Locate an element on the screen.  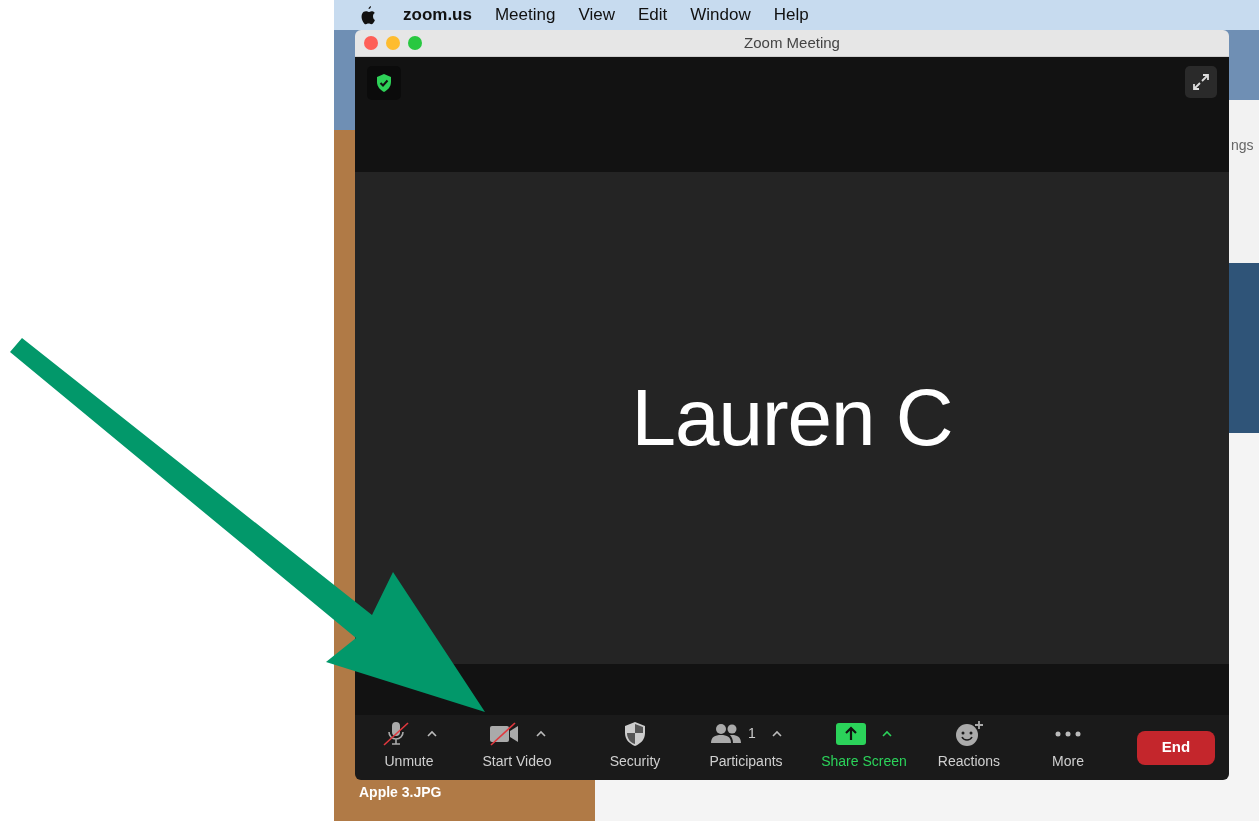
shield-icon is located at coordinates (635, 733).